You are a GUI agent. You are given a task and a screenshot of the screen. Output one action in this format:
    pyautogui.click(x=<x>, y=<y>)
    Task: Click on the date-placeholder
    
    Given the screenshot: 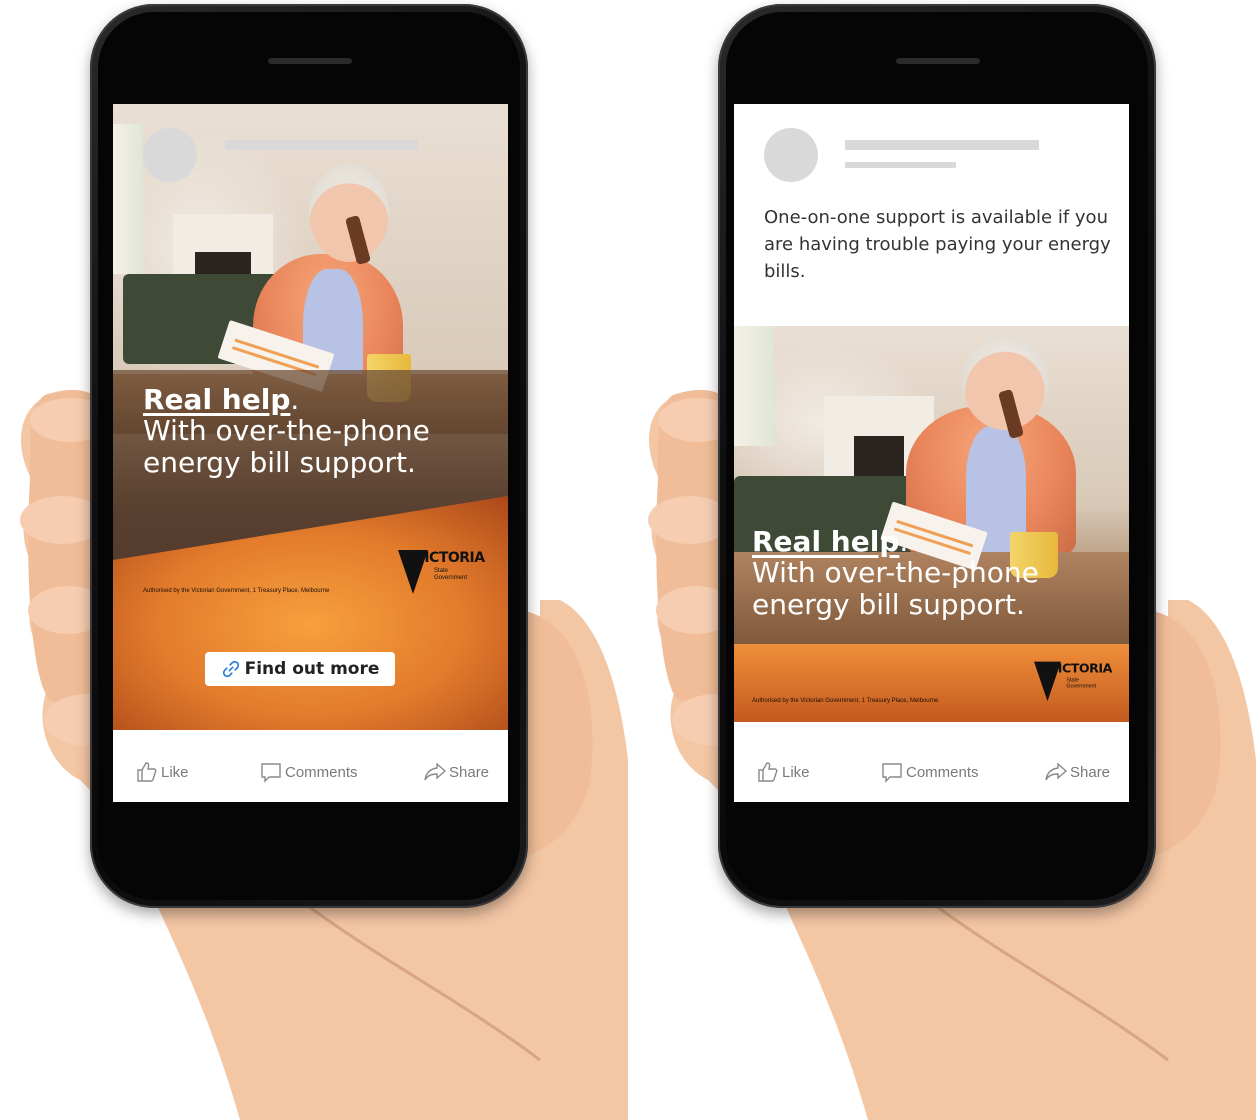 What is the action you would take?
    pyautogui.click(x=900, y=165)
    